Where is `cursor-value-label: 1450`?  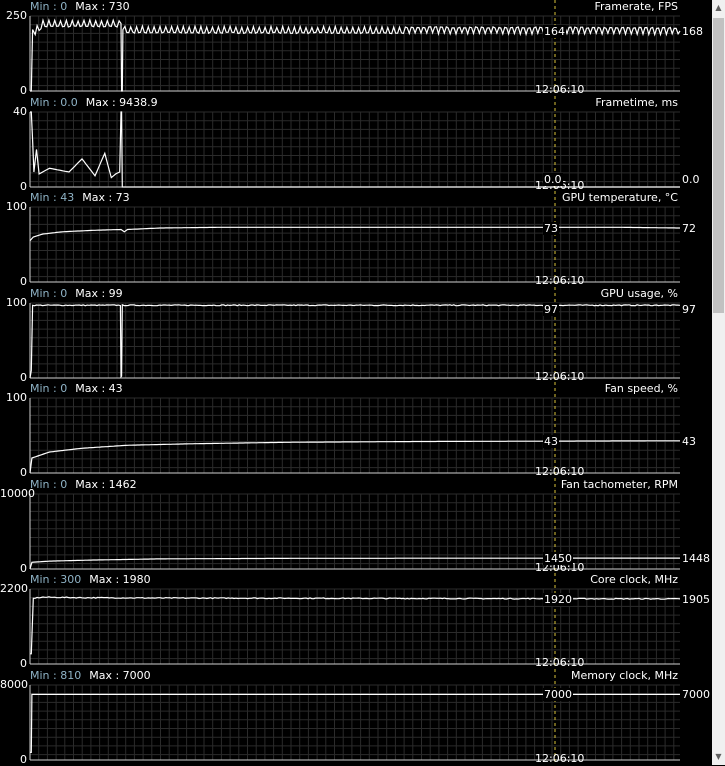 cursor-value-label: 1450 is located at coordinates (558, 559).